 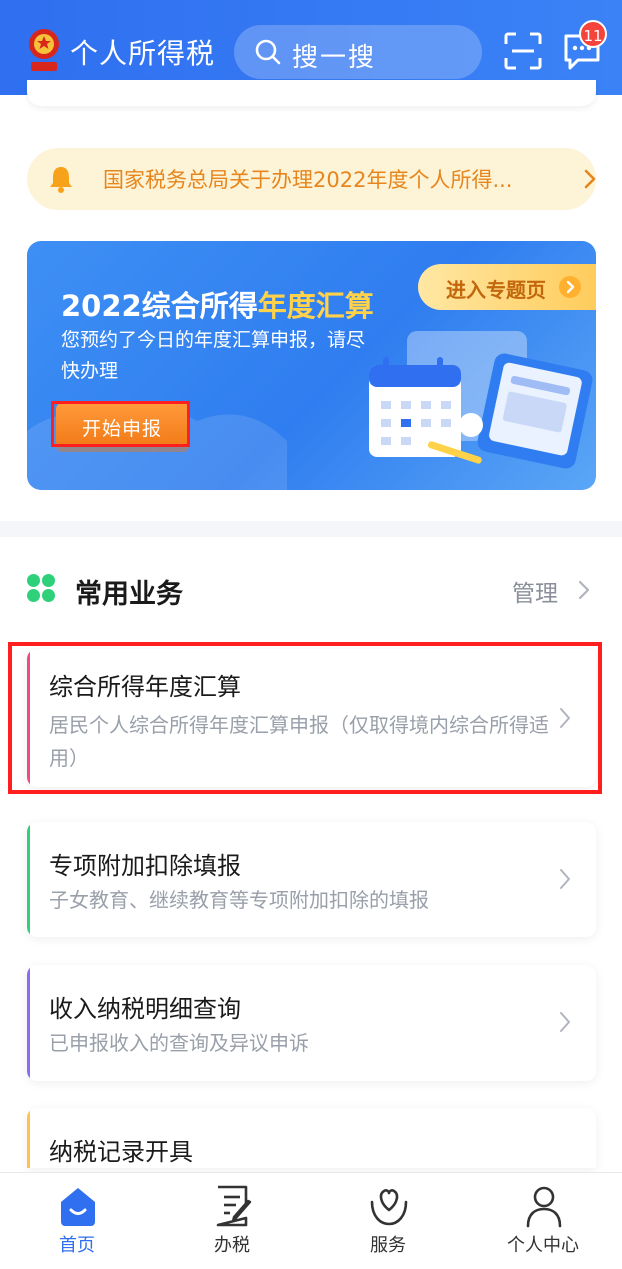 What do you see at coordinates (239, 900) in the screenshot?
I see `service-desc: 子女教育、继续教育等专项附加扣除的填报` at bounding box center [239, 900].